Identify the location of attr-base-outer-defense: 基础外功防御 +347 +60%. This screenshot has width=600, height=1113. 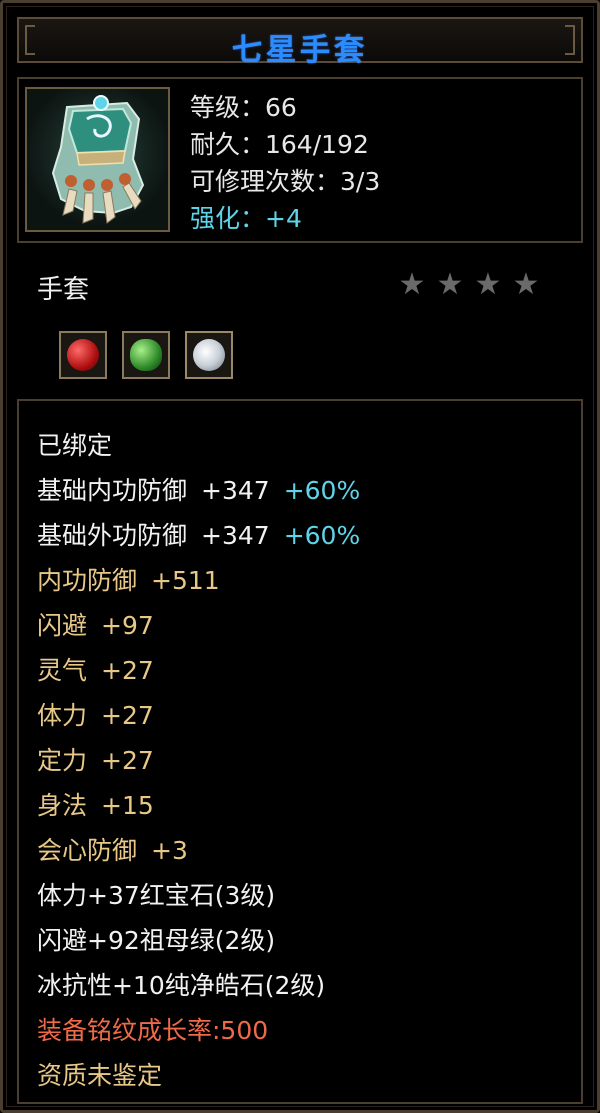
(199, 535).